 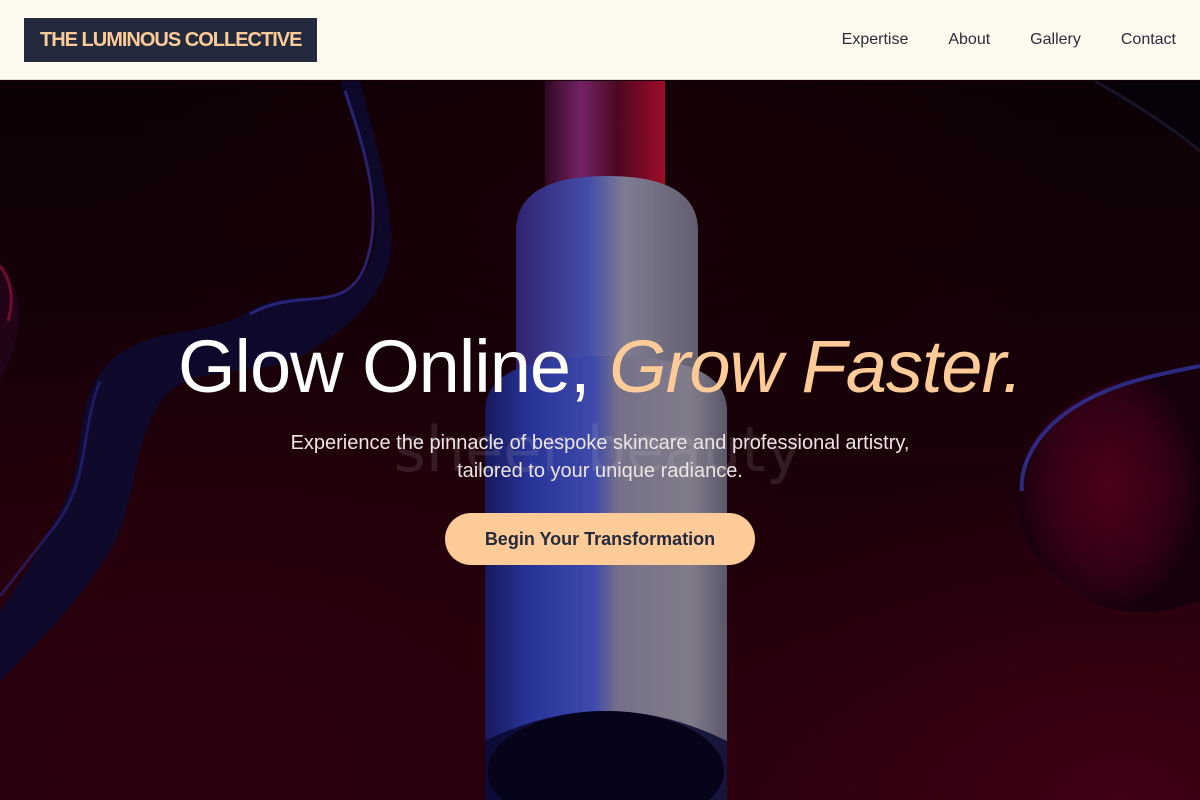 I want to click on nav-link-contact: Contact, so click(x=1148, y=40).